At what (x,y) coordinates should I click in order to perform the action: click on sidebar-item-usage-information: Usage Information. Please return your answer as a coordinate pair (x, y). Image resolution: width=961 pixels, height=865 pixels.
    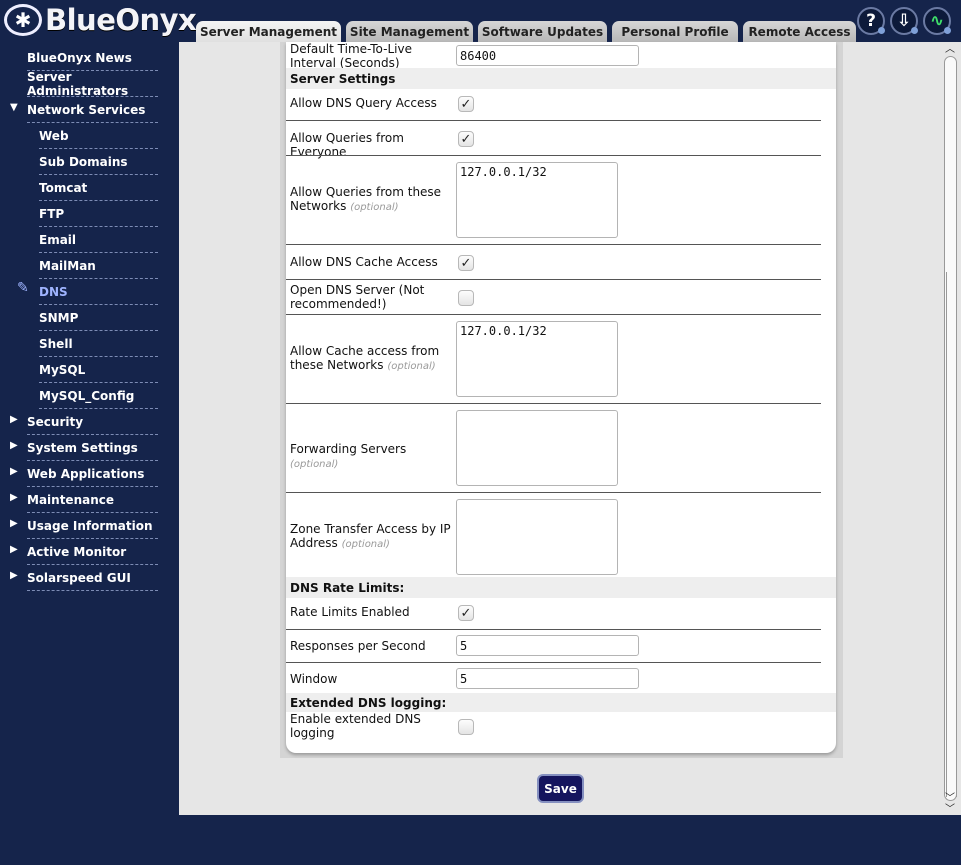
    Looking at the image, I should click on (92, 526).